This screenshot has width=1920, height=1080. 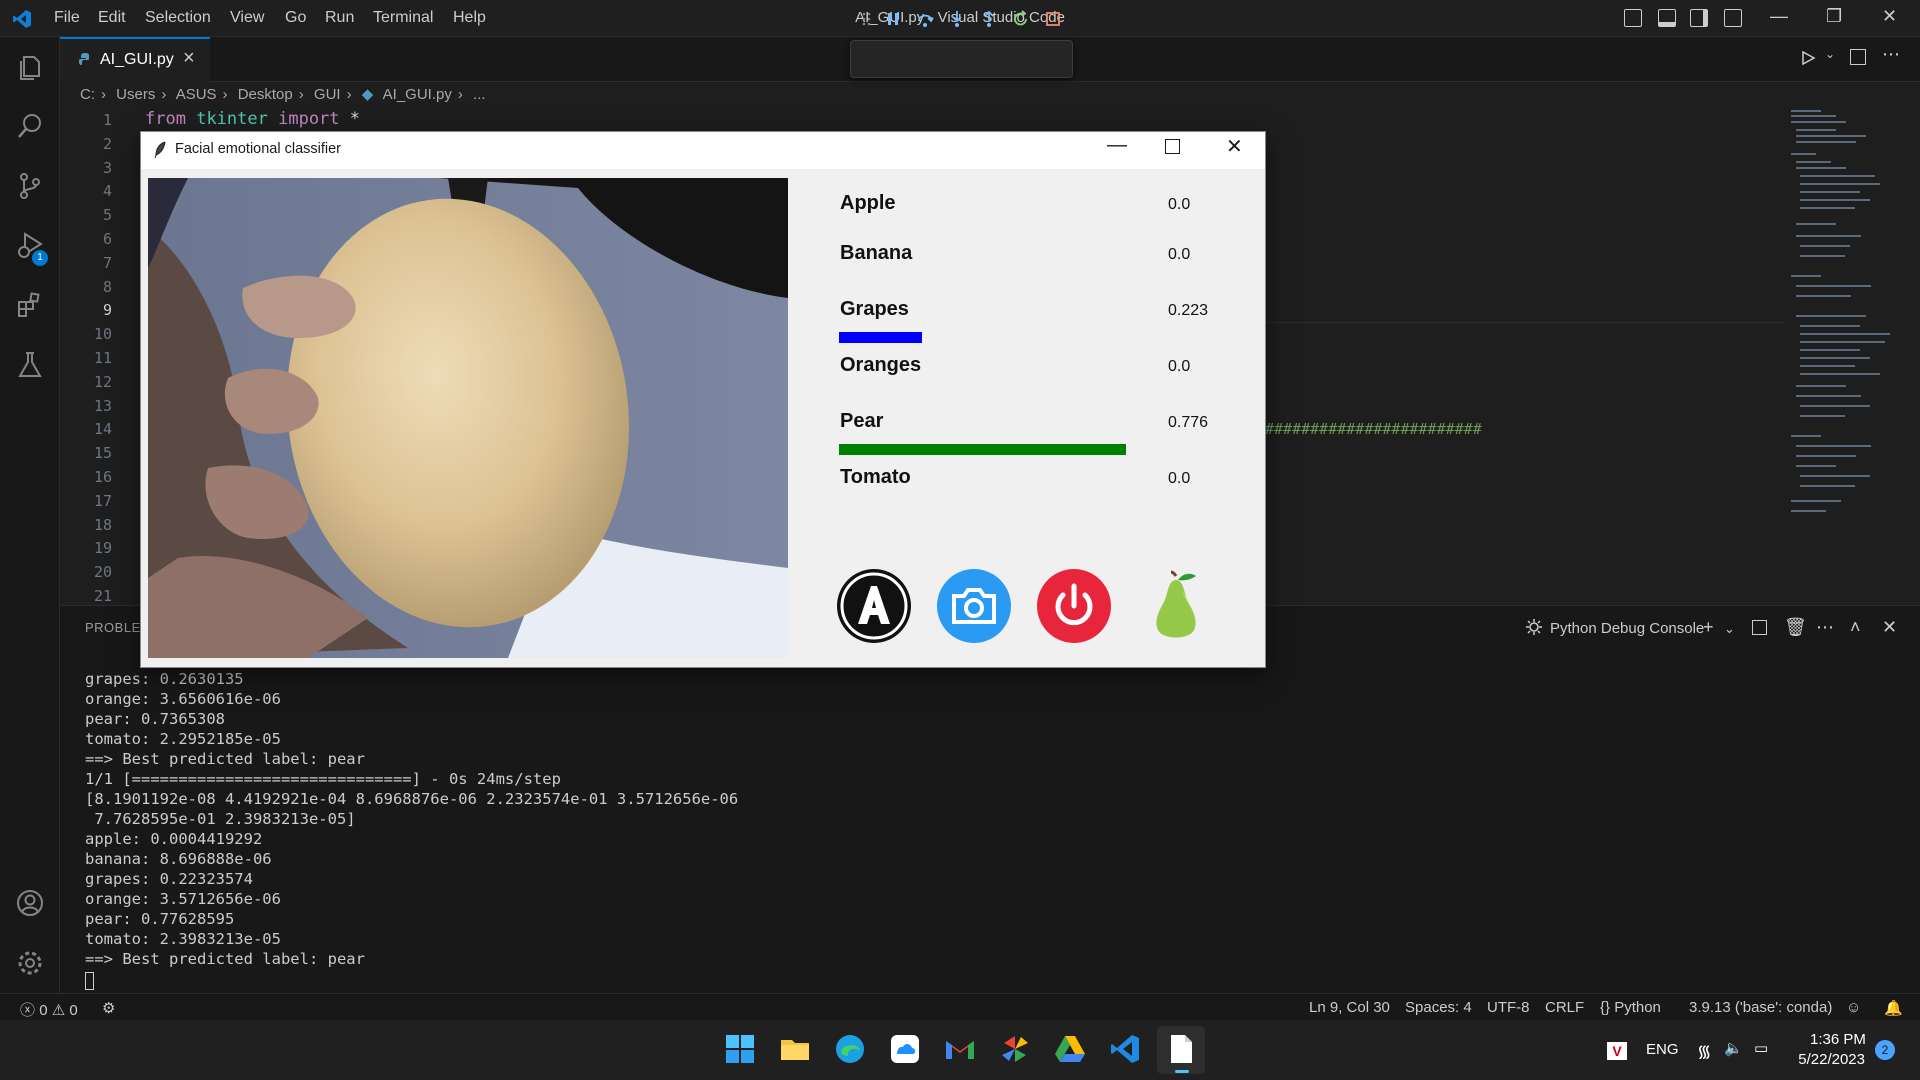 I want to click on feedback-icon: ☺, so click(x=1853, y=1007).